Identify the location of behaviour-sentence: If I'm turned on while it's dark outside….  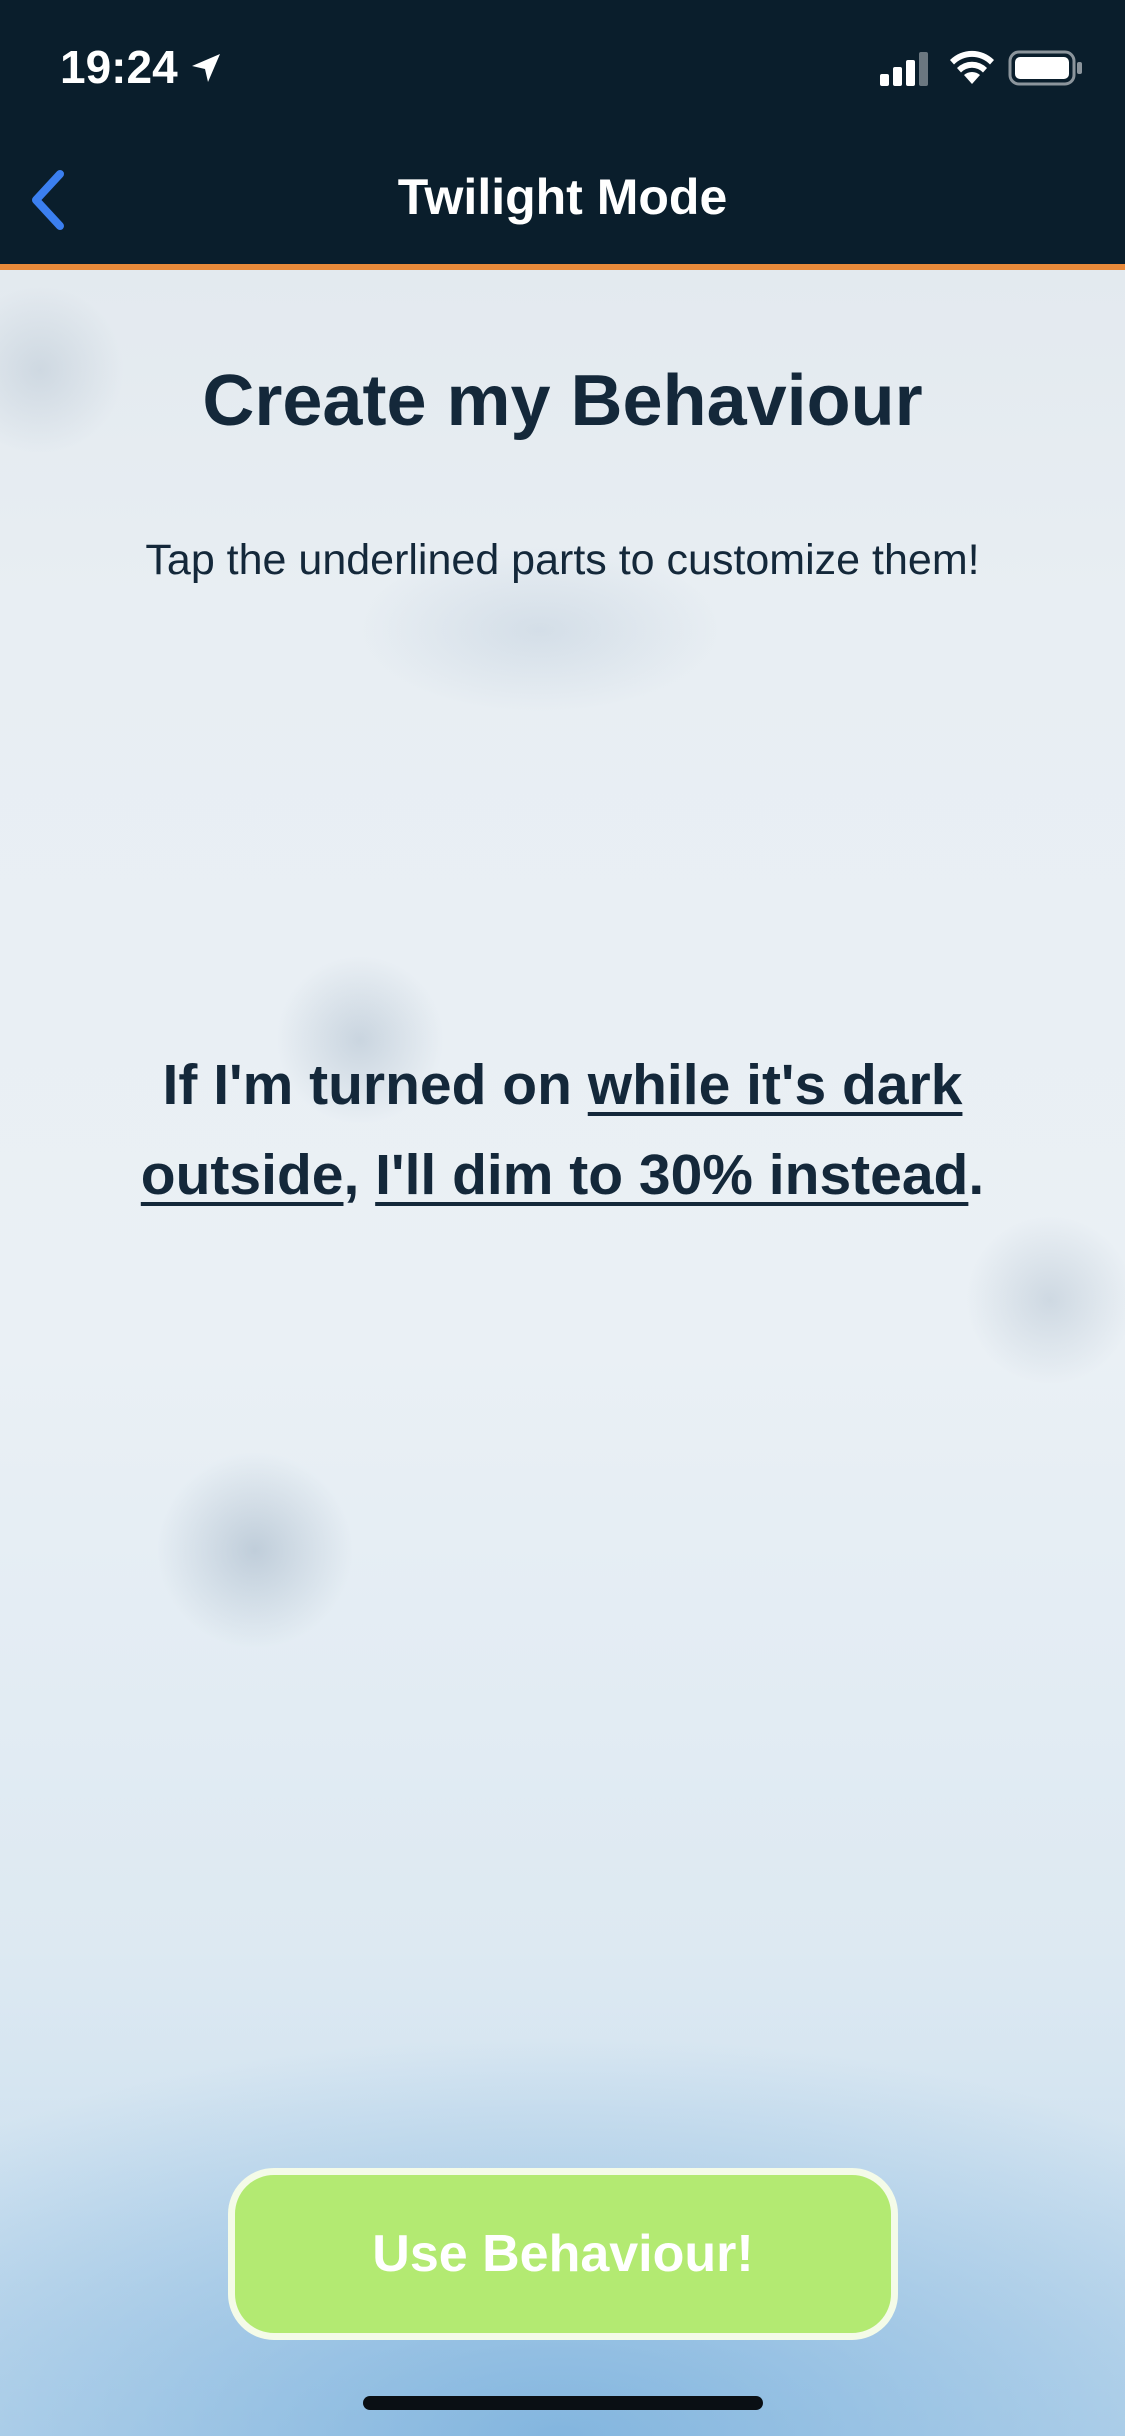
(562, 1130).